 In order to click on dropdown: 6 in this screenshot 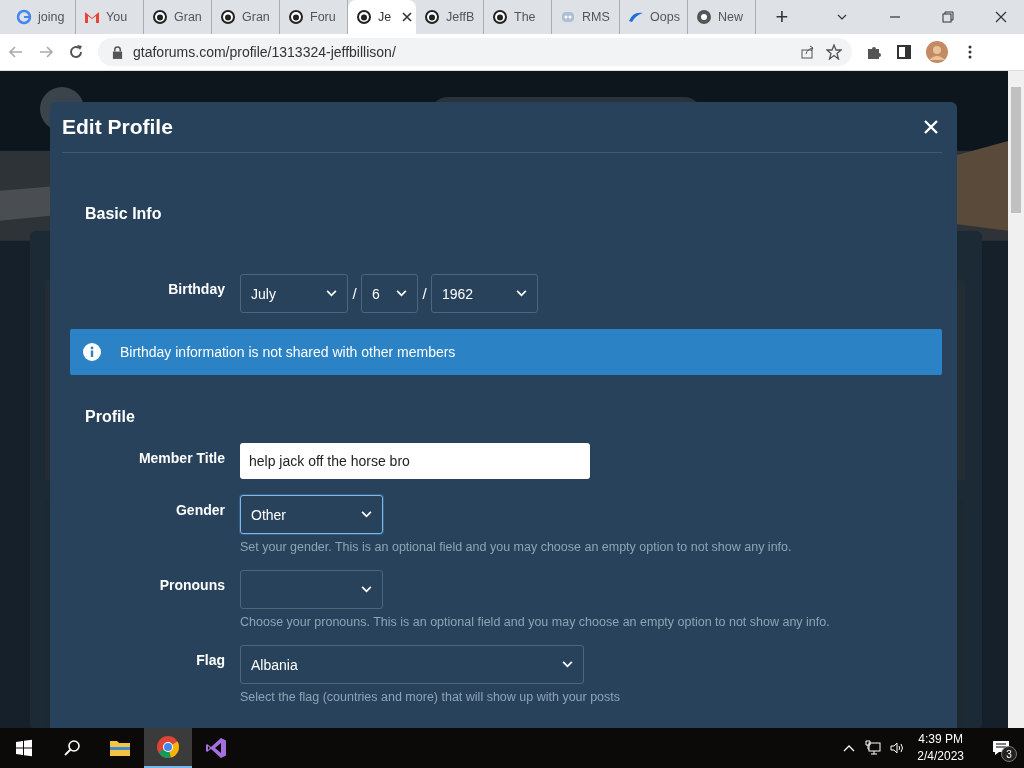, I will do `click(389, 293)`.